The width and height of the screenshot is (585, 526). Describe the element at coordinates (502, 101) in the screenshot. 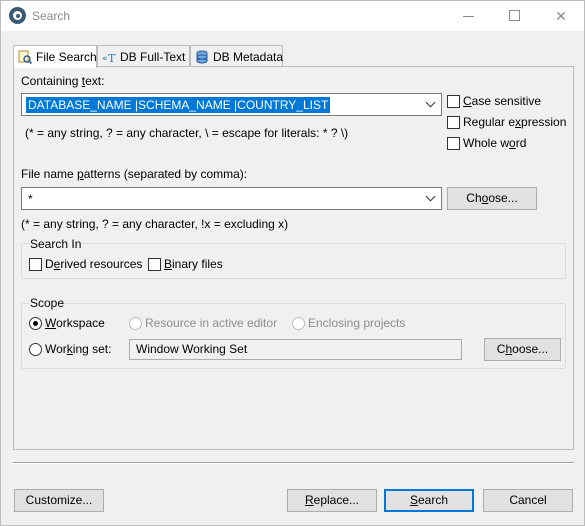

I see `case-sensitive-label: Case sensitive` at that location.